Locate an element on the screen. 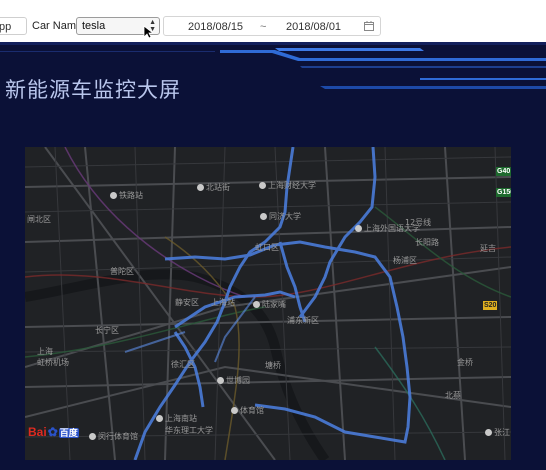 The height and width of the screenshot is (470, 546). app-field: pp is located at coordinates (13, 26).